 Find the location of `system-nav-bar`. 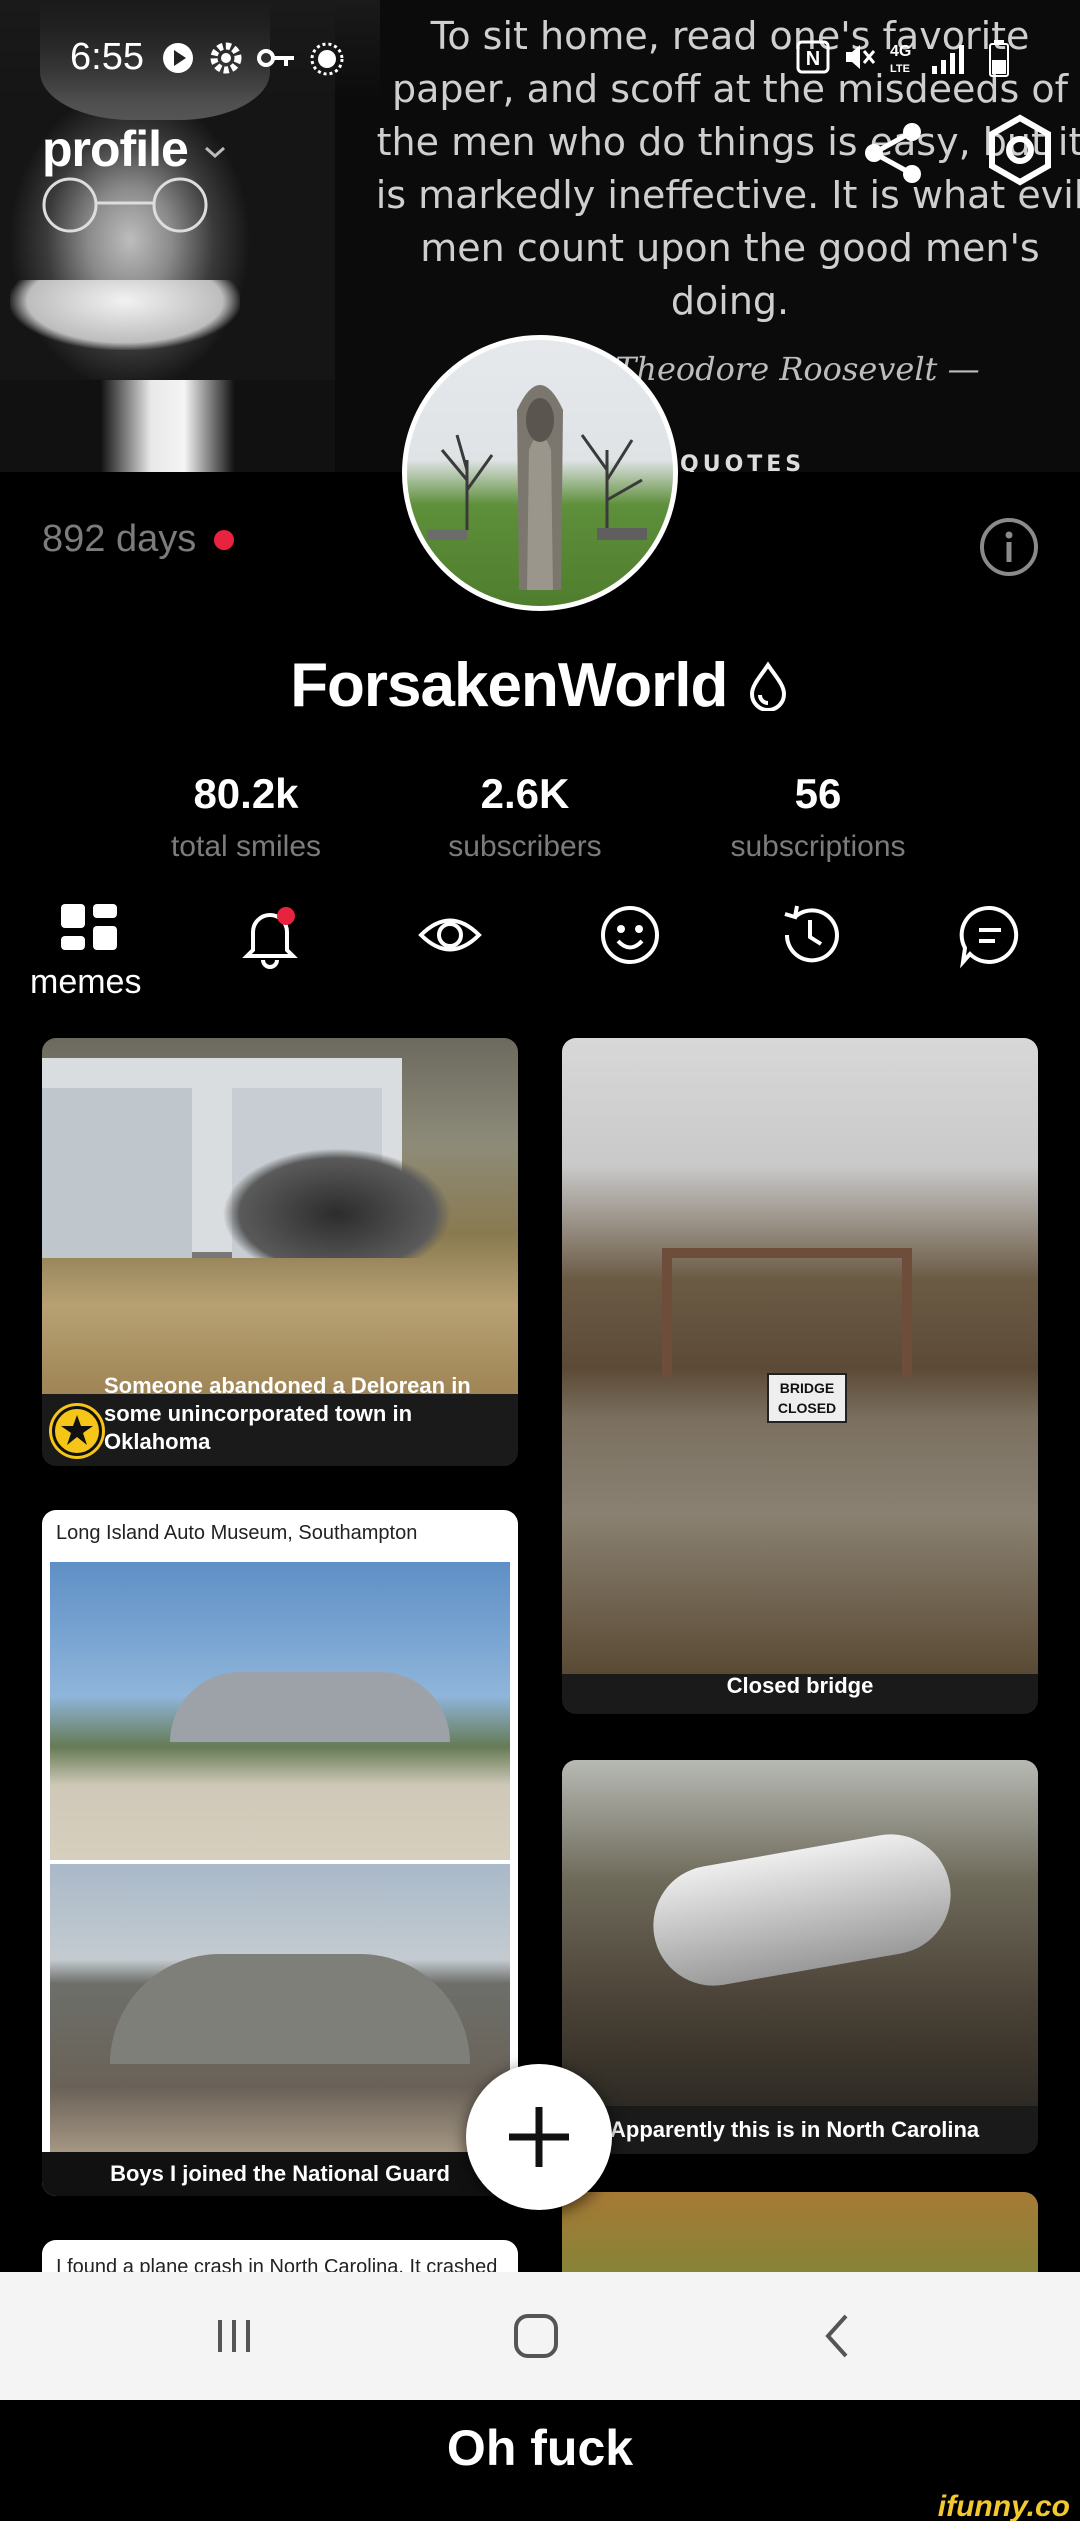

system-nav-bar is located at coordinates (540, 2336).